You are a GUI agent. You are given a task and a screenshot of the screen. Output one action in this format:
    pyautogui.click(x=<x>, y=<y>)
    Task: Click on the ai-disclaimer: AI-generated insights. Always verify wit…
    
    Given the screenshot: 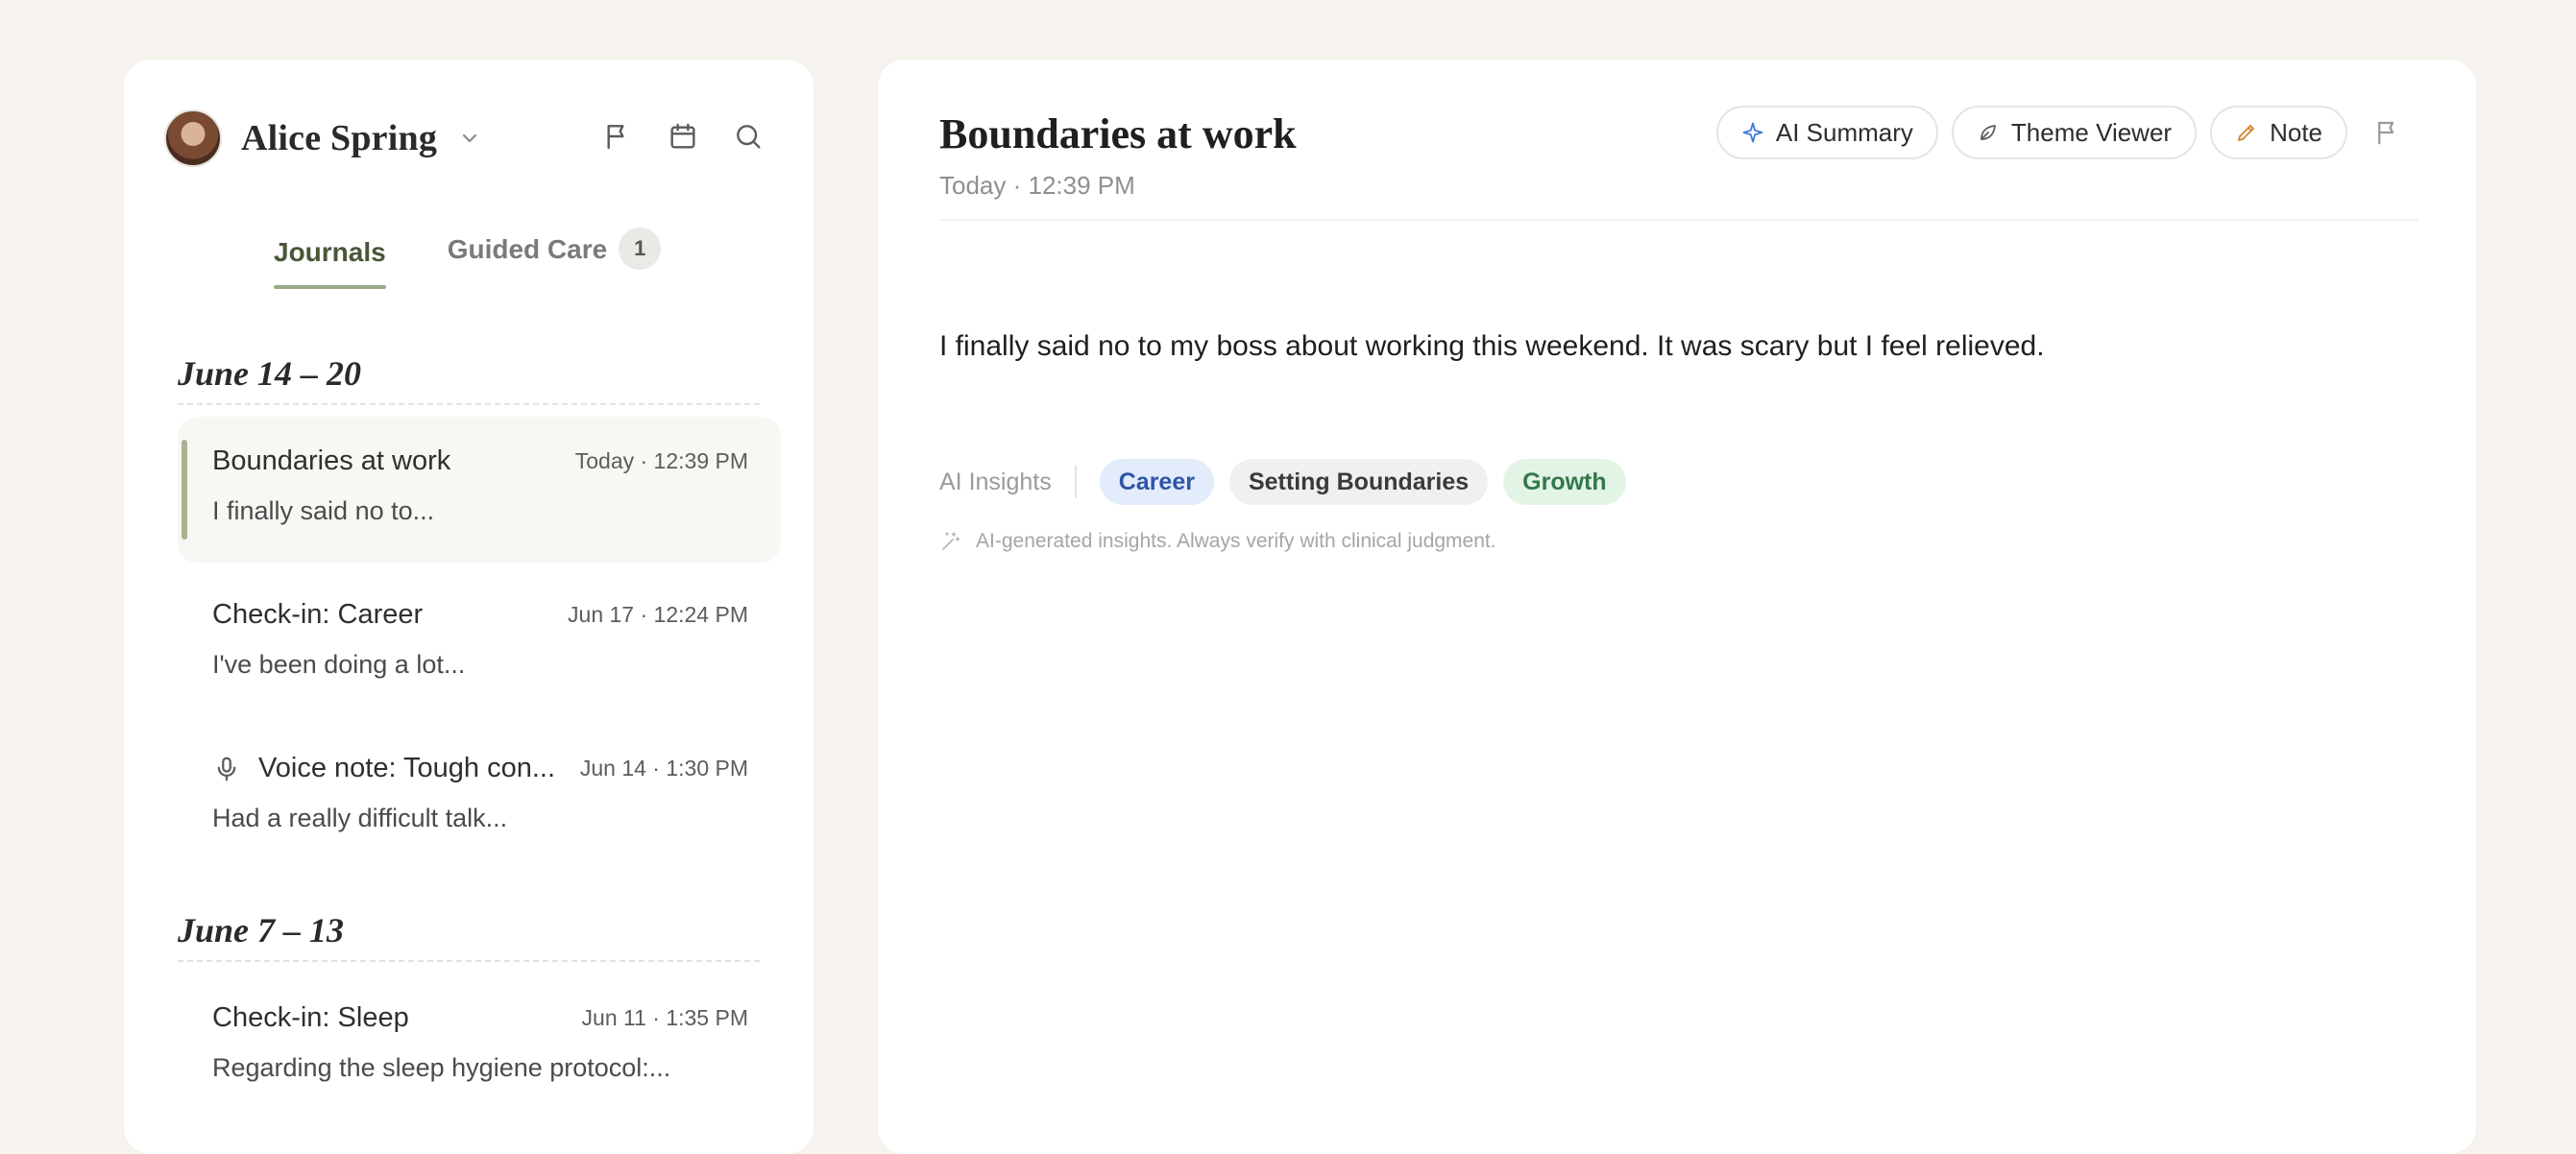 What is the action you would take?
    pyautogui.click(x=1217, y=542)
    